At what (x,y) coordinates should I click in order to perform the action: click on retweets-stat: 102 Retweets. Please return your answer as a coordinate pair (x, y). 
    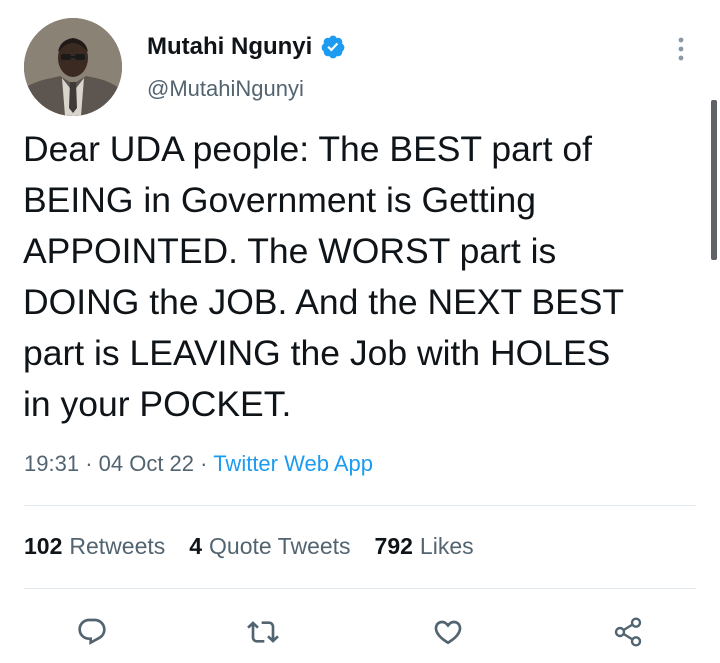
    Looking at the image, I should click on (94, 546).